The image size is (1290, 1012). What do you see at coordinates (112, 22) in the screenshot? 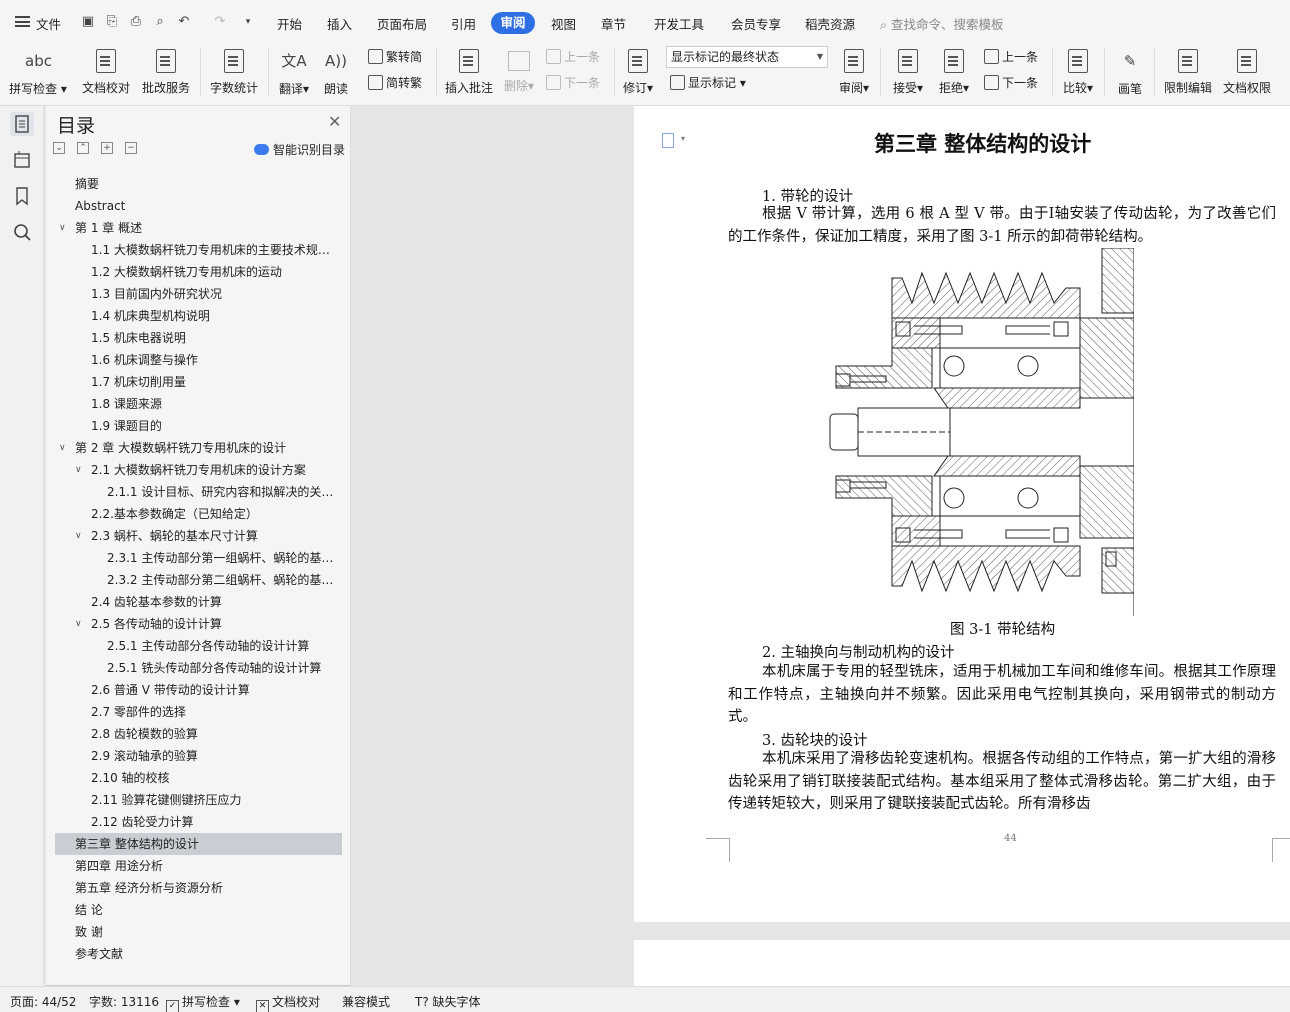
I see `export-pdf-icon: ⎘` at bounding box center [112, 22].